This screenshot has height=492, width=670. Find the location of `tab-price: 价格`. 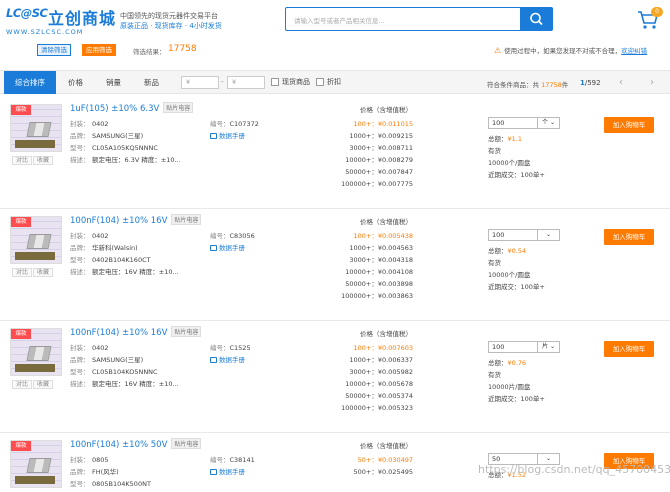

tab-price: 价格 is located at coordinates (75, 82).